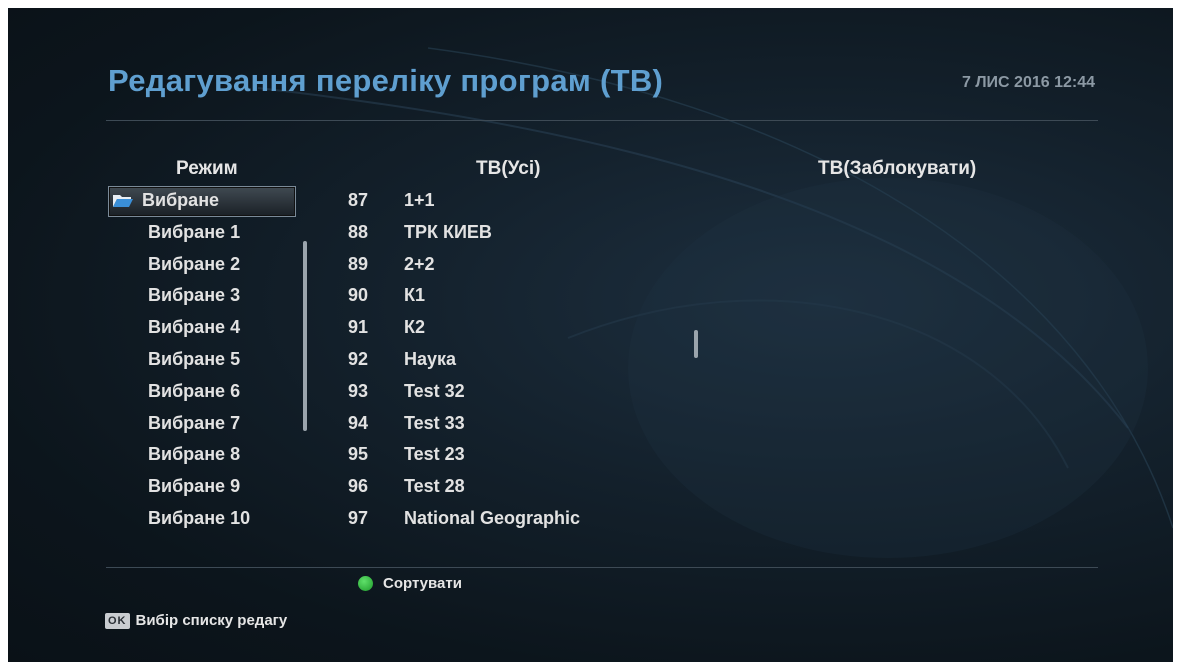 The image size is (1180, 669). What do you see at coordinates (897, 168) in the screenshot?
I see `column-header-blocked-tv: ТВ(Заблокувати)` at bounding box center [897, 168].